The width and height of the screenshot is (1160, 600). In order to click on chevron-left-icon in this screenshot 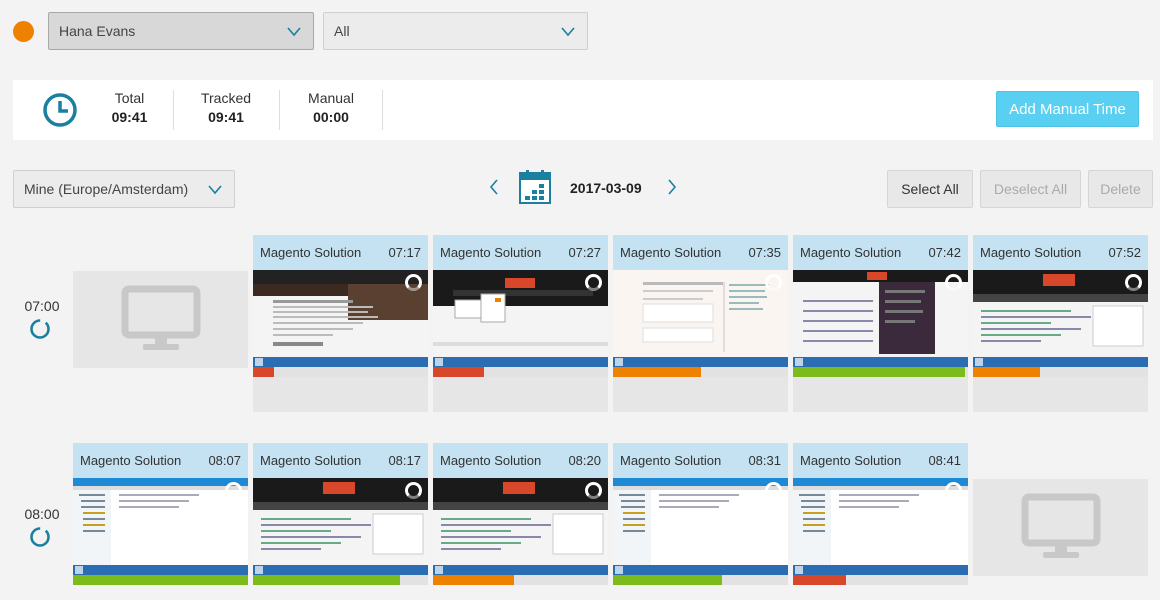, I will do `click(494, 187)`.